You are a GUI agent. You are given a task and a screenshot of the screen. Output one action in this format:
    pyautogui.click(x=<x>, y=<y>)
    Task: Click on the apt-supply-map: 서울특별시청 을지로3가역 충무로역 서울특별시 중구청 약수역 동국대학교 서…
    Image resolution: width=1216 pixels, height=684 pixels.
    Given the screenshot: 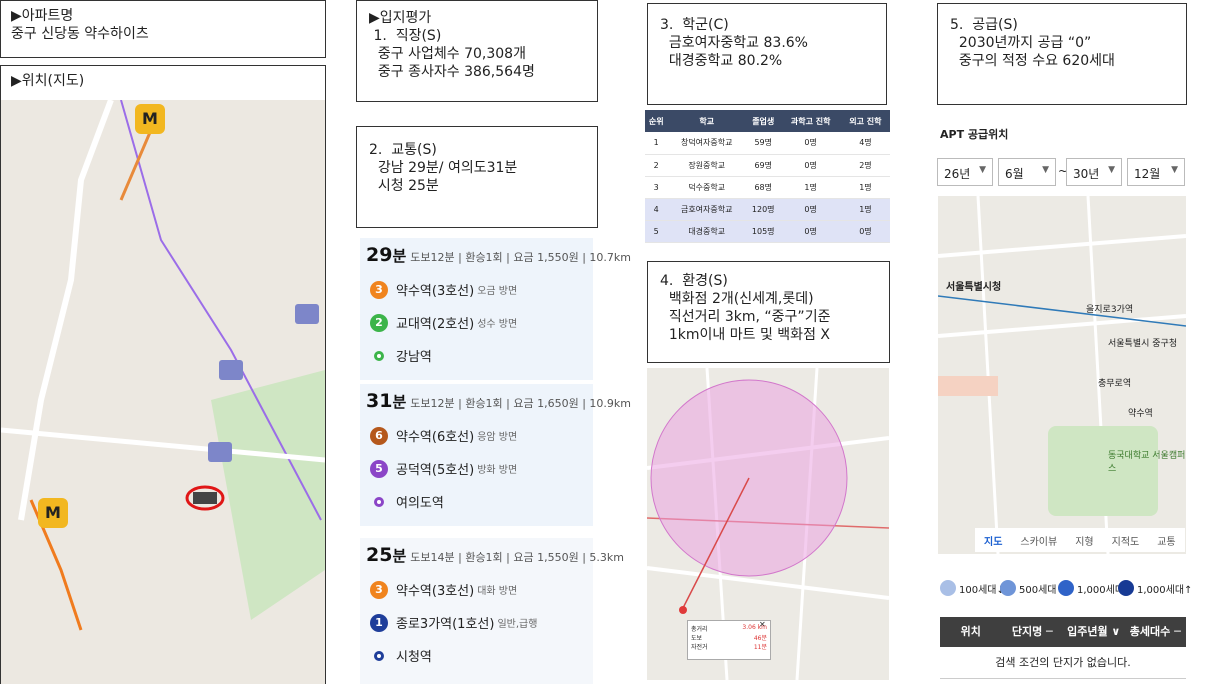 What is the action you would take?
    pyautogui.click(x=1062, y=375)
    